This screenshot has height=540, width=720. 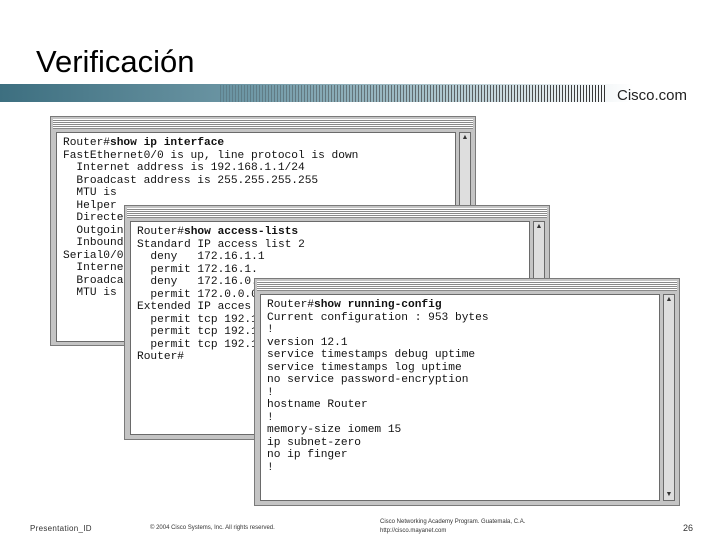 What do you see at coordinates (197, 269) in the screenshot?
I see `output-line: permit 172.16.1.` at bounding box center [197, 269].